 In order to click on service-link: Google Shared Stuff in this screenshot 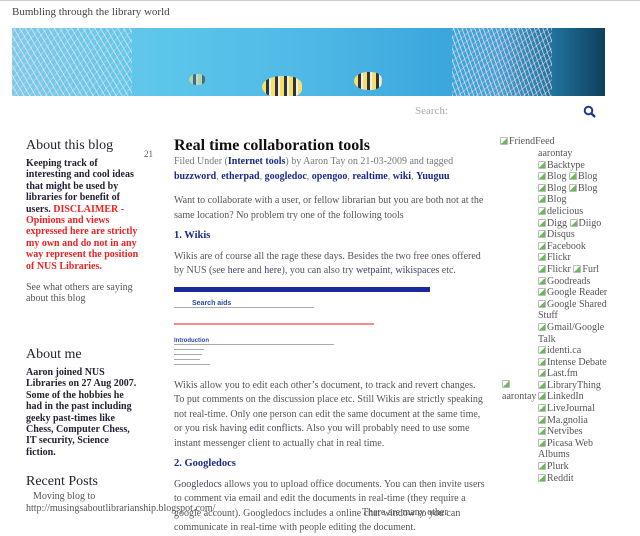, I will do `click(572, 310)`.